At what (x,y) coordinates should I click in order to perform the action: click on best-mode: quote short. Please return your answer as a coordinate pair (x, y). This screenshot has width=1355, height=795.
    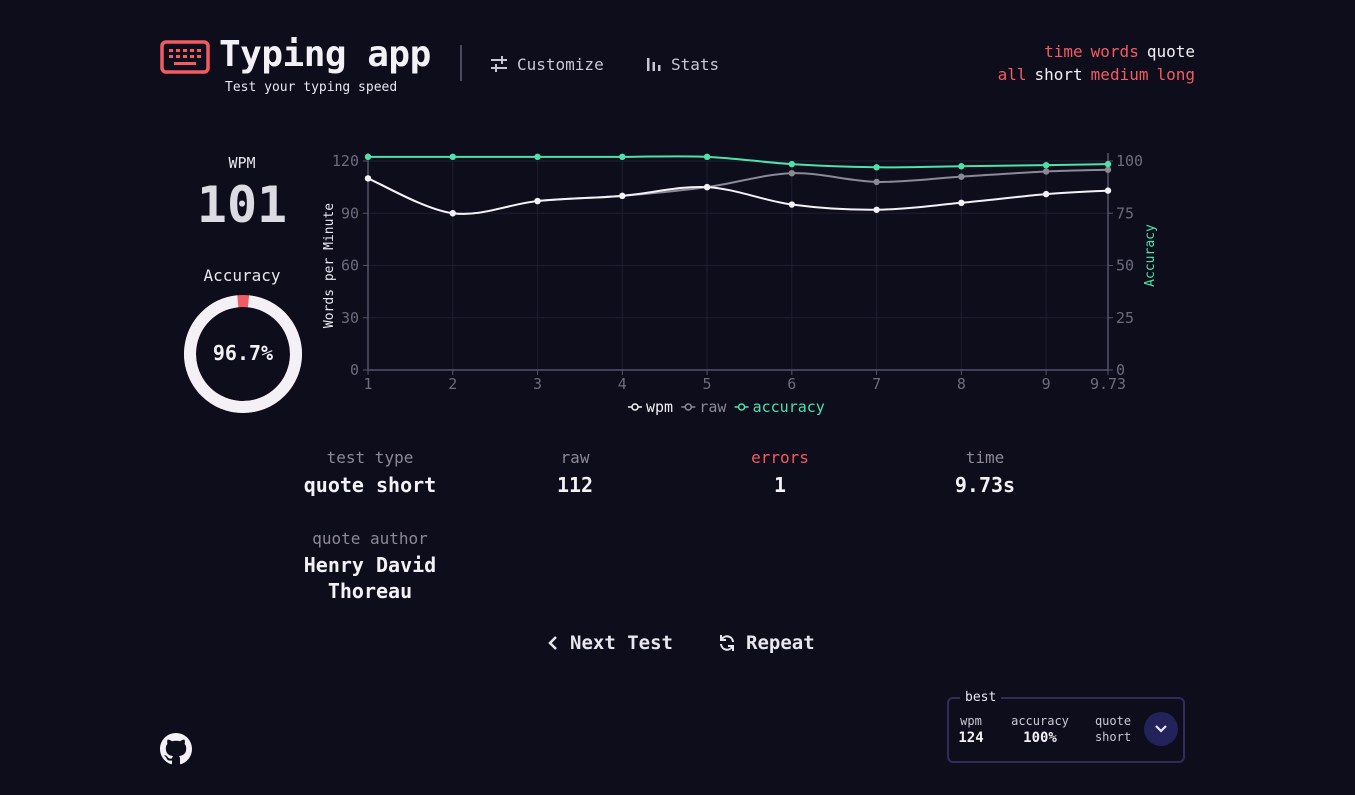
    Looking at the image, I should click on (1113, 729).